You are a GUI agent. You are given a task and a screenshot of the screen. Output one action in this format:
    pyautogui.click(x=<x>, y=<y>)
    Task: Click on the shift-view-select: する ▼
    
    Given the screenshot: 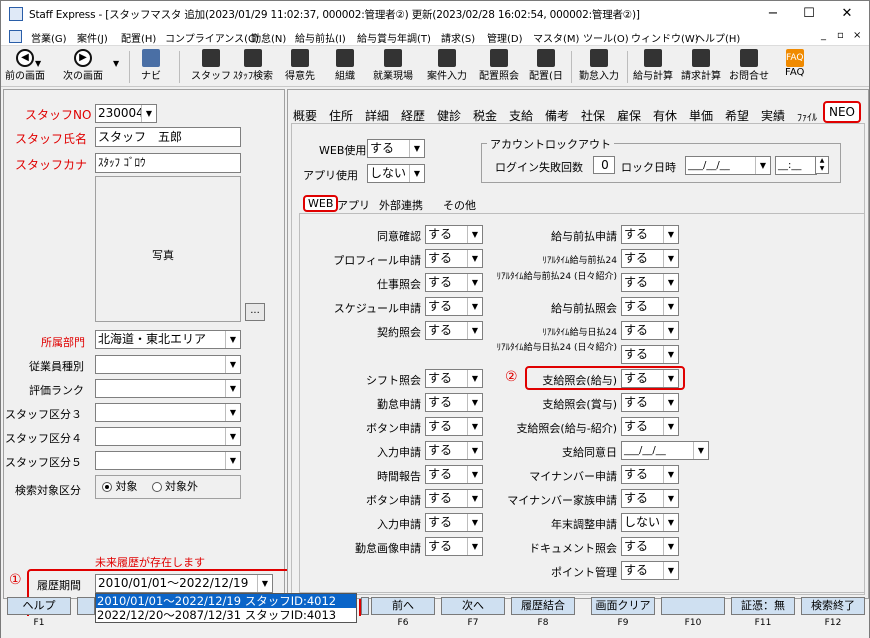 What is the action you would take?
    pyautogui.click(x=454, y=378)
    